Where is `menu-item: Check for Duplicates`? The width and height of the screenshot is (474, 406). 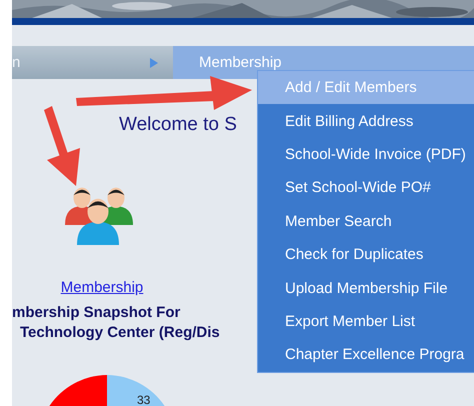
menu-item: Check for Duplicates is located at coordinates (366, 255).